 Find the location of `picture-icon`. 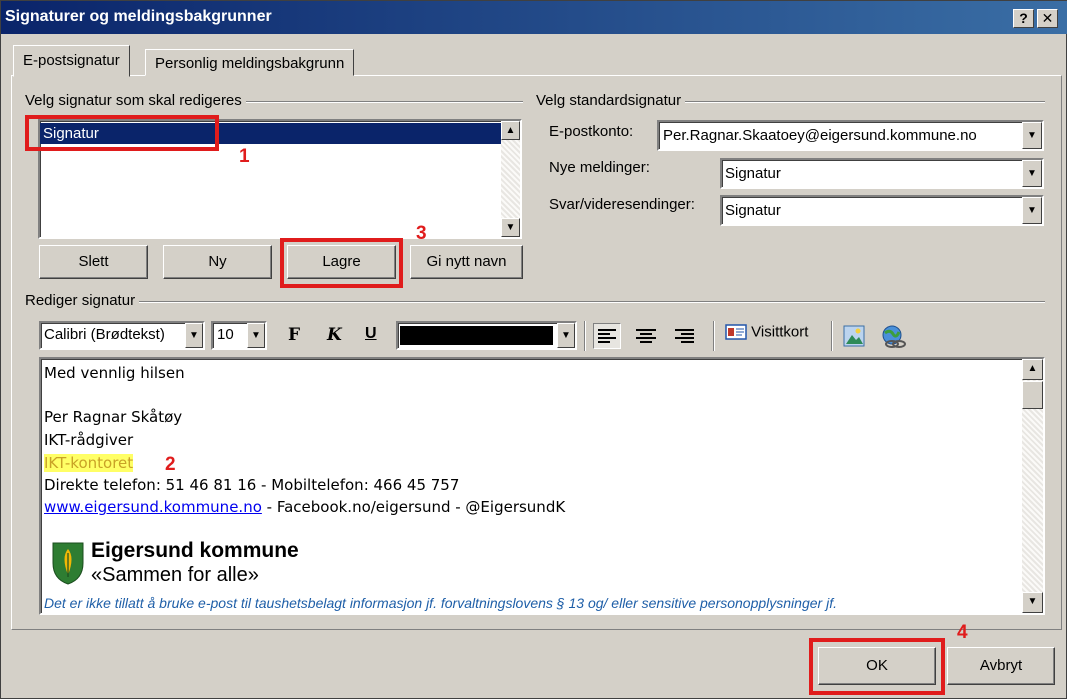

picture-icon is located at coordinates (854, 336).